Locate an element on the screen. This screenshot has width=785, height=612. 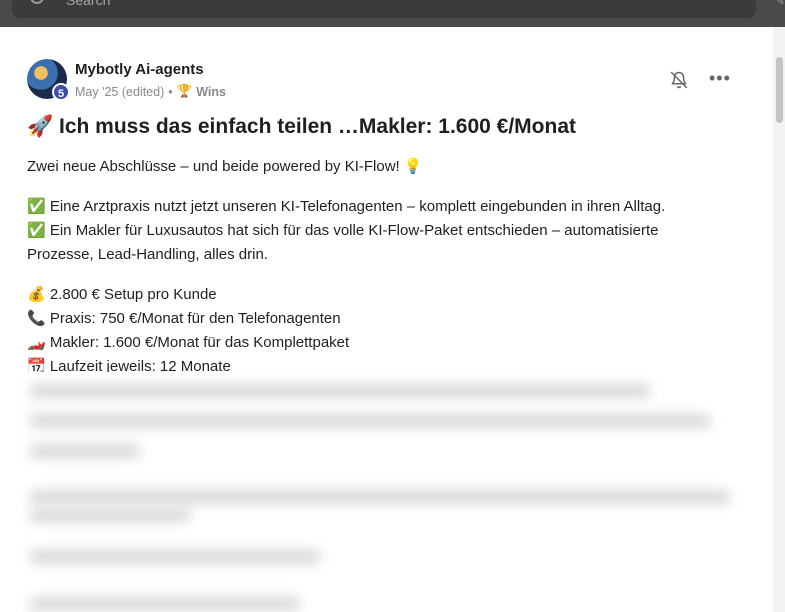
post-meta: May '25 (edited) • 🏆 Wins is located at coordinates (150, 91).